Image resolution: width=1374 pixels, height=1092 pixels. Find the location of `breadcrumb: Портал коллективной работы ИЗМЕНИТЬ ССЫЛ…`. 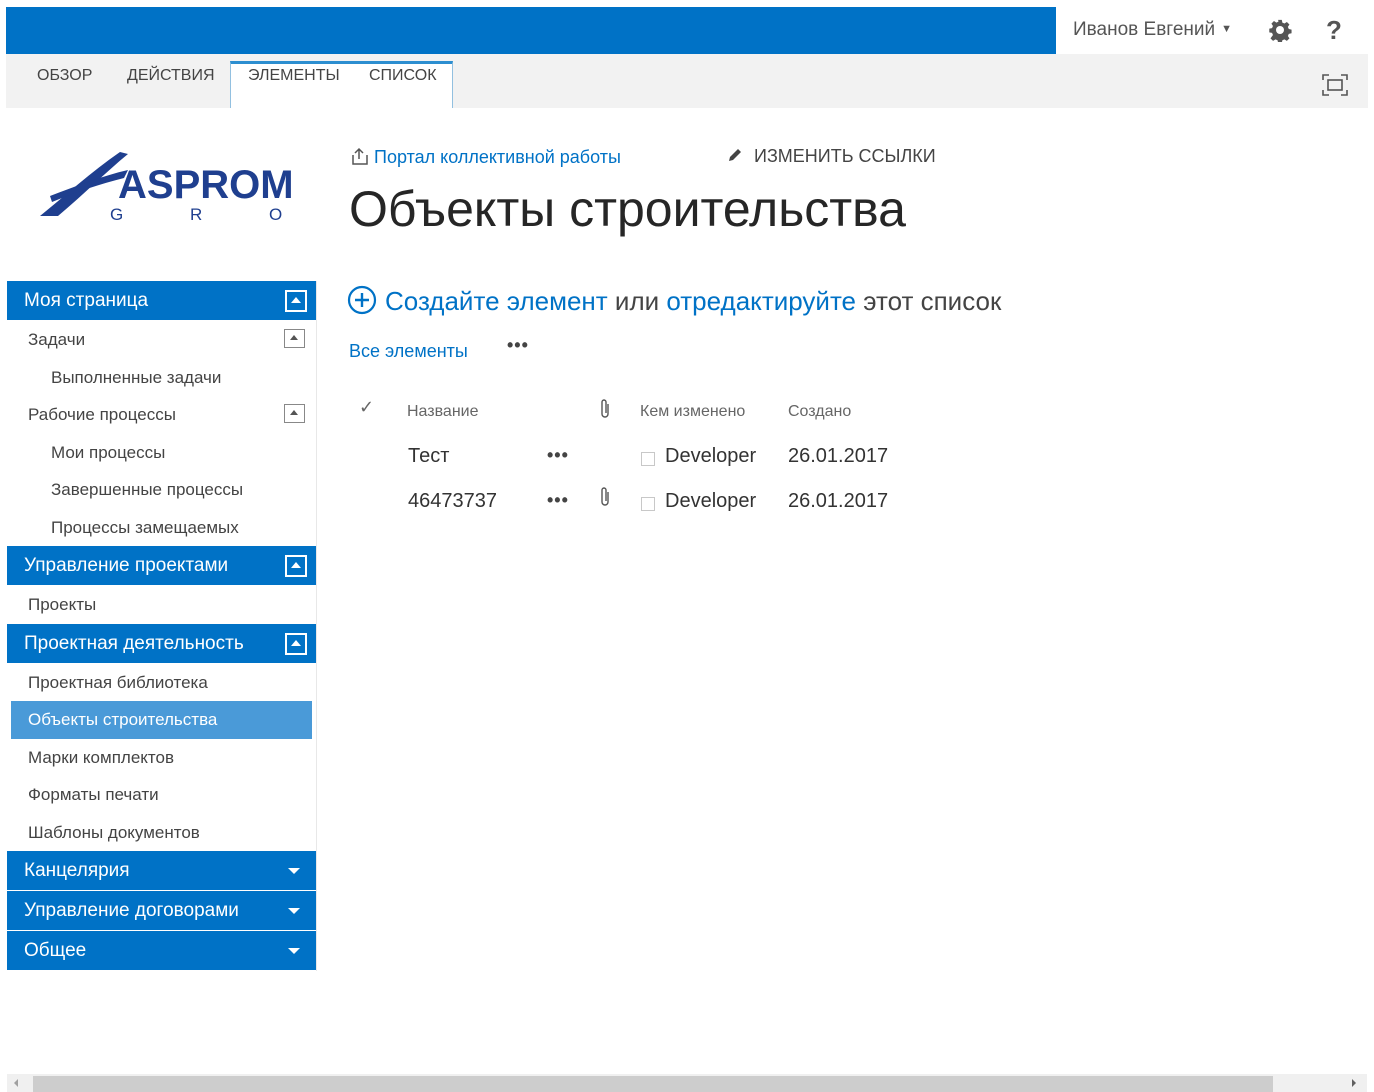

breadcrumb: Портал коллективной работы ИЗМЕНИТЬ ССЫЛ… is located at coordinates (643, 157).